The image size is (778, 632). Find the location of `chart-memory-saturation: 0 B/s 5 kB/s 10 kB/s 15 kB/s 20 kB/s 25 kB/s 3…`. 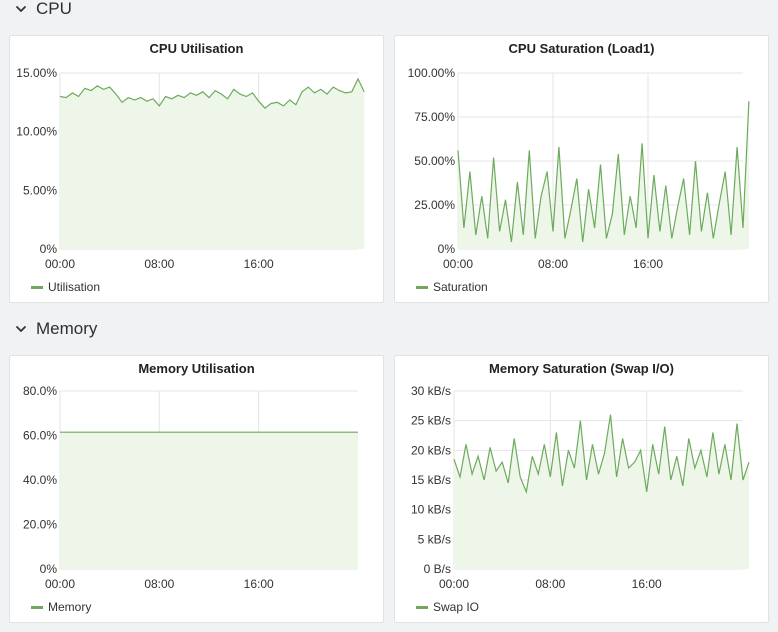

chart-memory-saturation: 0 B/s 5 kB/s 10 kB/s 15 kB/s 20 kB/s 25 kB/s 3… is located at coordinates (580, 487).